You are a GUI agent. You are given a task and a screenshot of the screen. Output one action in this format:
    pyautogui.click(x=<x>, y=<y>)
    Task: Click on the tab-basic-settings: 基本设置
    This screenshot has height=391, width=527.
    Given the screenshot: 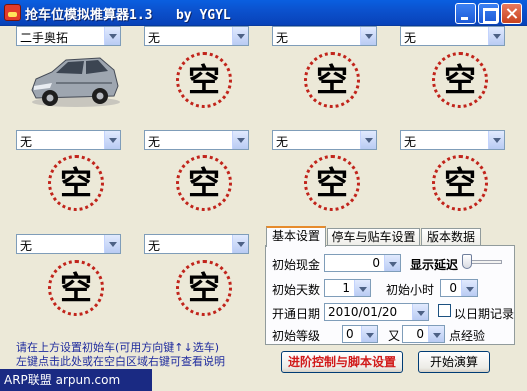 What is the action you would take?
    pyautogui.click(x=296, y=236)
    